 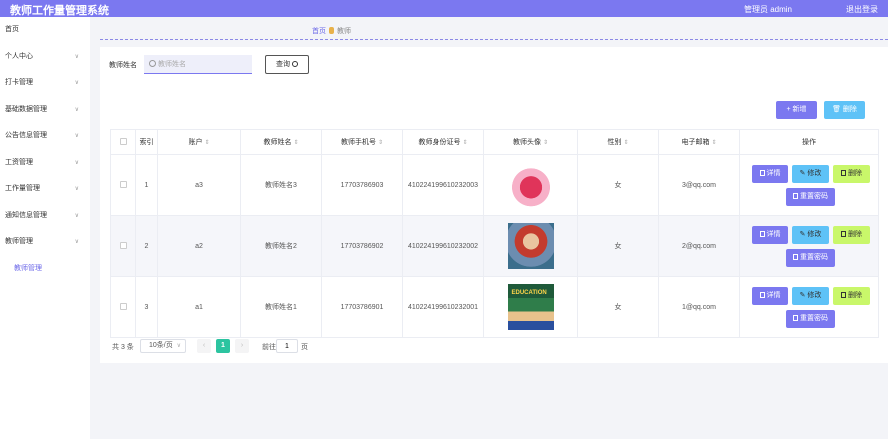 What do you see at coordinates (45, 57) in the screenshot?
I see `sidebar-item-personal: 个人中心 ∨` at bounding box center [45, 57].